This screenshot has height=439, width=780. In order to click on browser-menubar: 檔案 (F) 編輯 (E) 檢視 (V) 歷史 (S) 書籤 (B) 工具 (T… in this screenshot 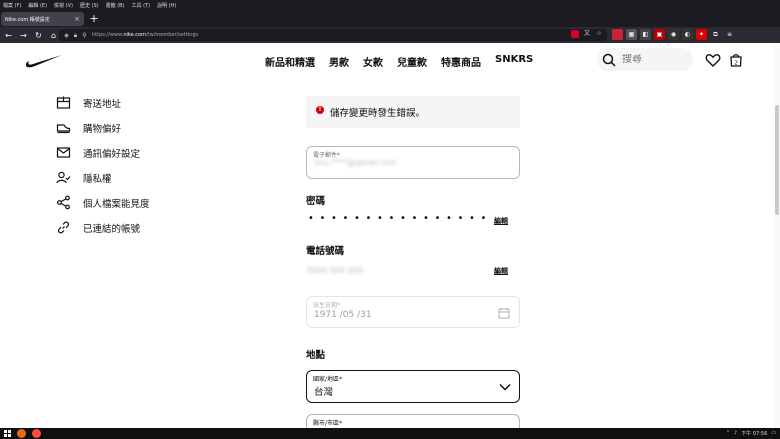, I will do `click(390, 5)`.